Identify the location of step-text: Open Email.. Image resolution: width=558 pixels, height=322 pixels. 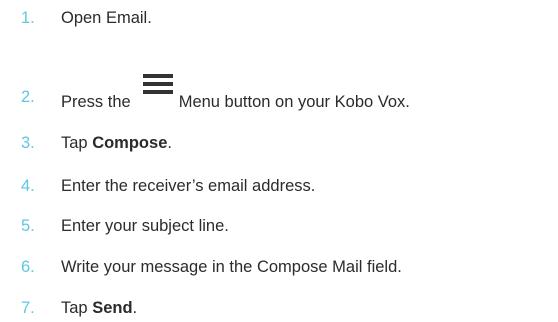
(106, 17).